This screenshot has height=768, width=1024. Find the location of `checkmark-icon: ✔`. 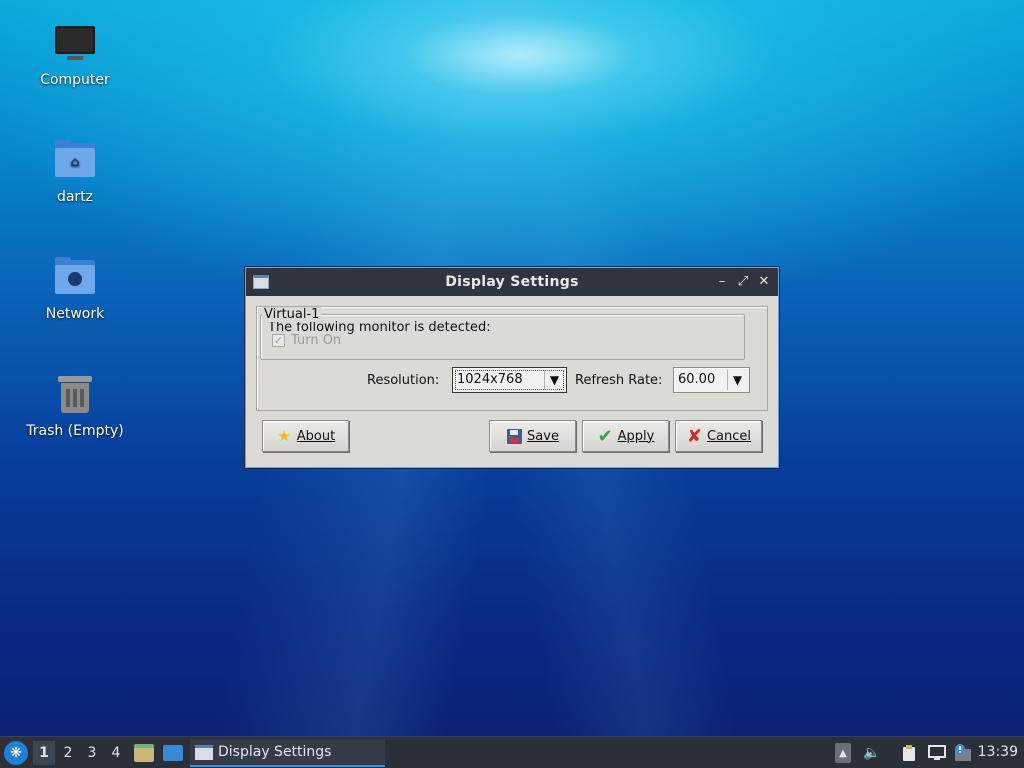

checkmark-icon: ✔ is located at coordinates (605, 436).